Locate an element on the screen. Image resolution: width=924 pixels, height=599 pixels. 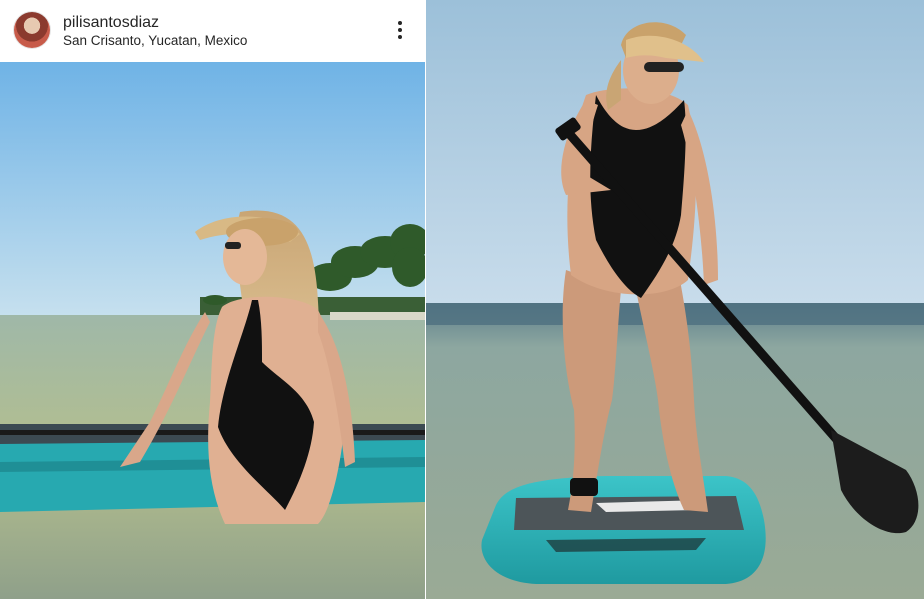
profile-avatar is located at coordinates (32, 30).